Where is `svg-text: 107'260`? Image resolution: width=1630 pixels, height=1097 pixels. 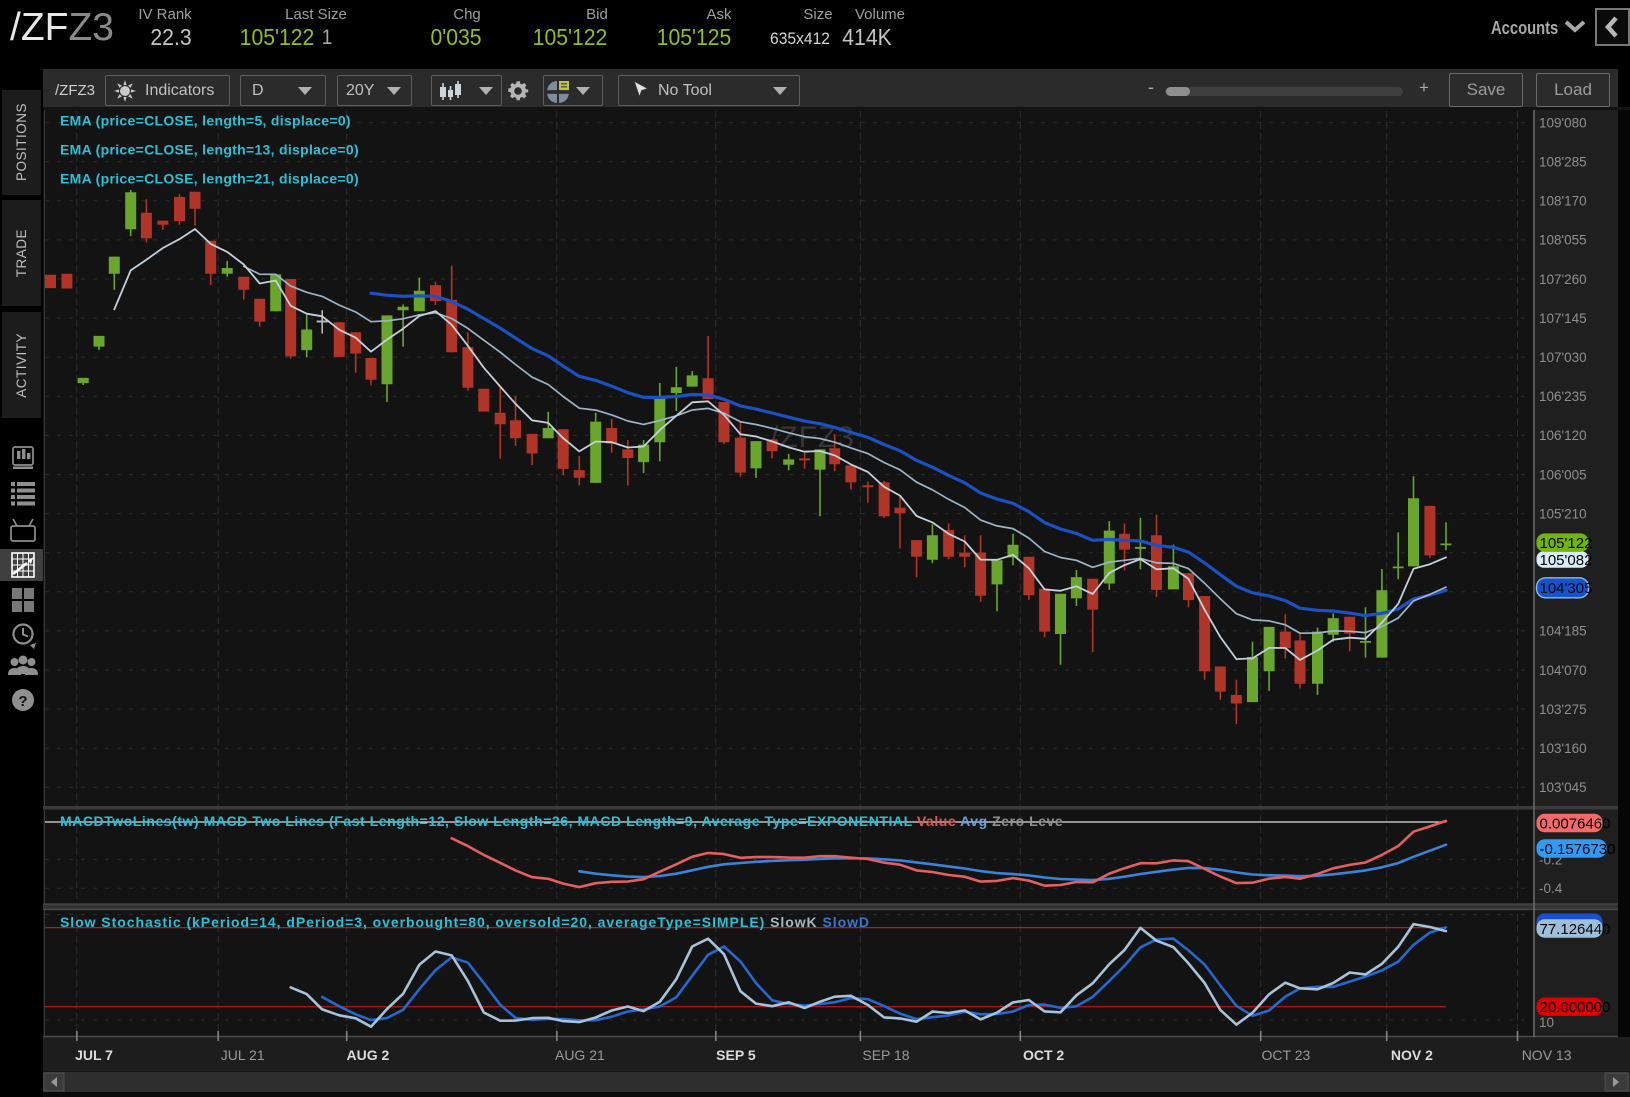 svg-text: 107'260 is located at coordinates (1563, 279).